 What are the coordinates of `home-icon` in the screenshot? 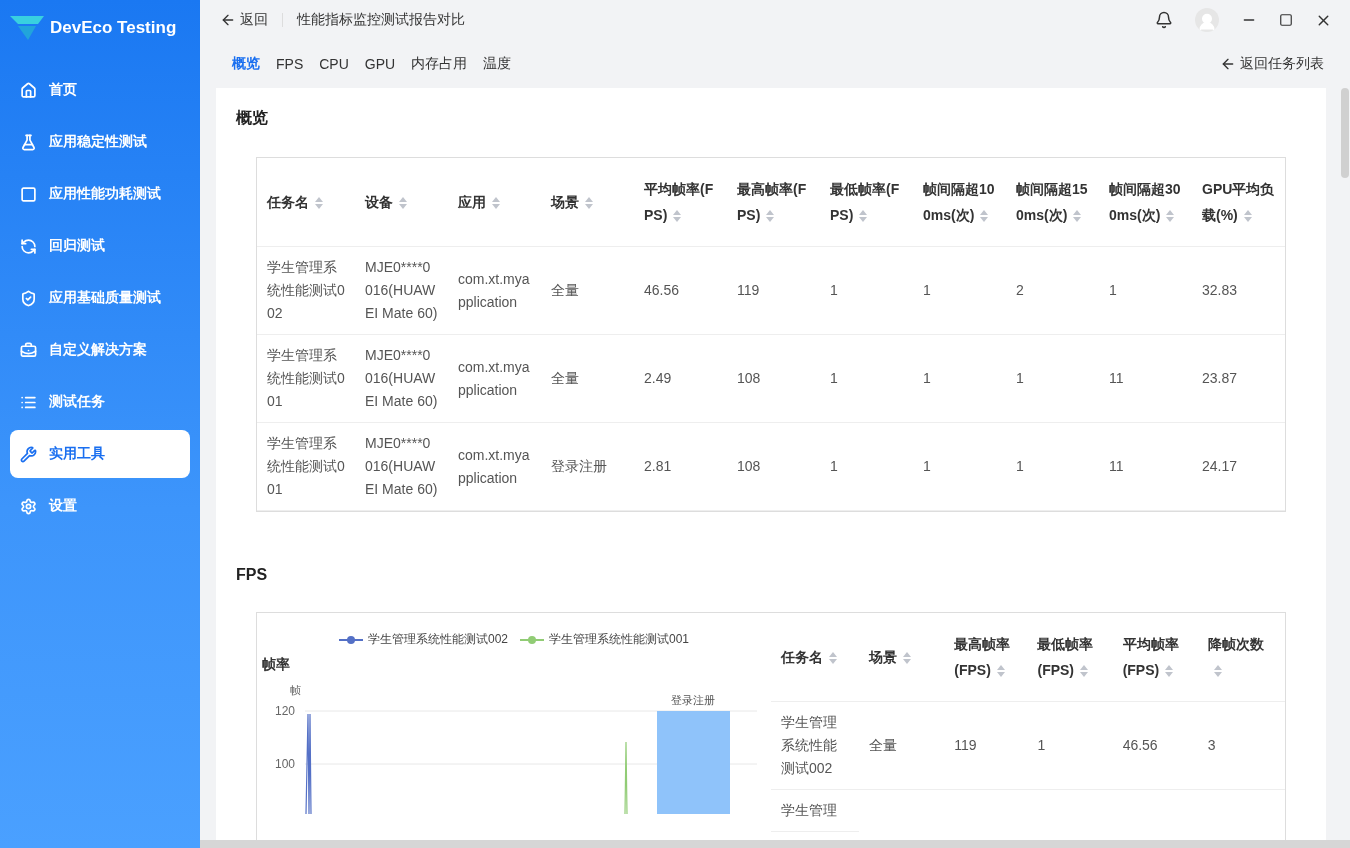 It's located at (28, 90).